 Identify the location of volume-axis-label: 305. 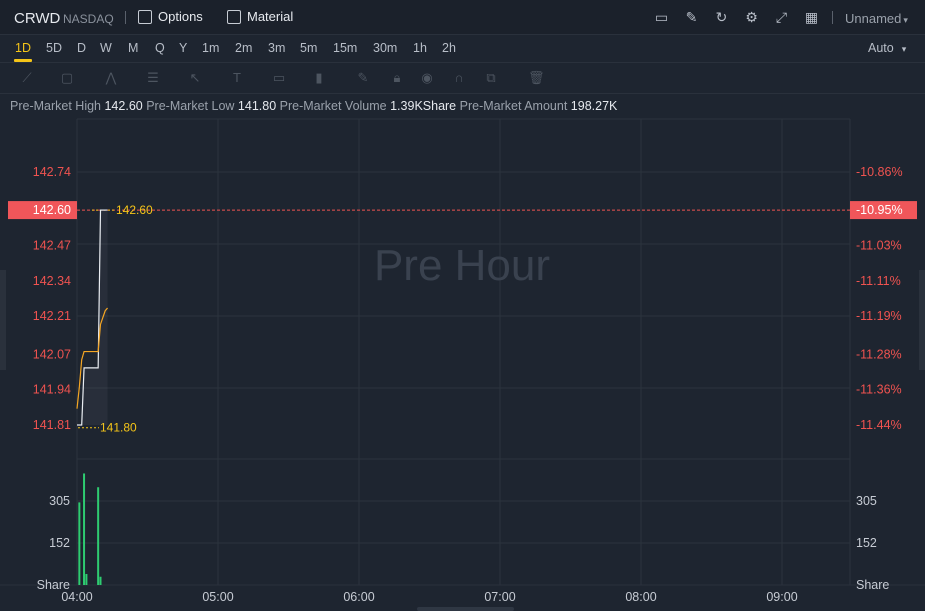
(59, 501).